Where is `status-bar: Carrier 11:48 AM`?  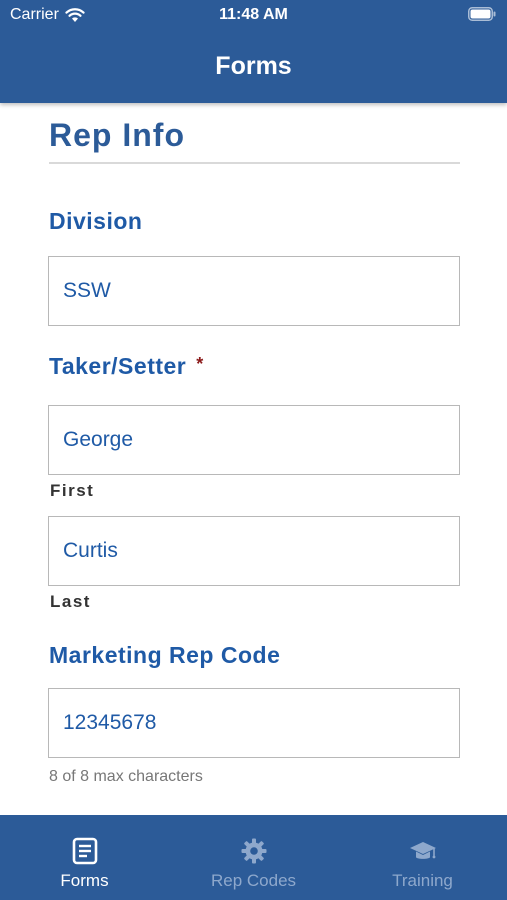
status-bar: Carrier 11:48 AM is located at coordinates (253, 16).